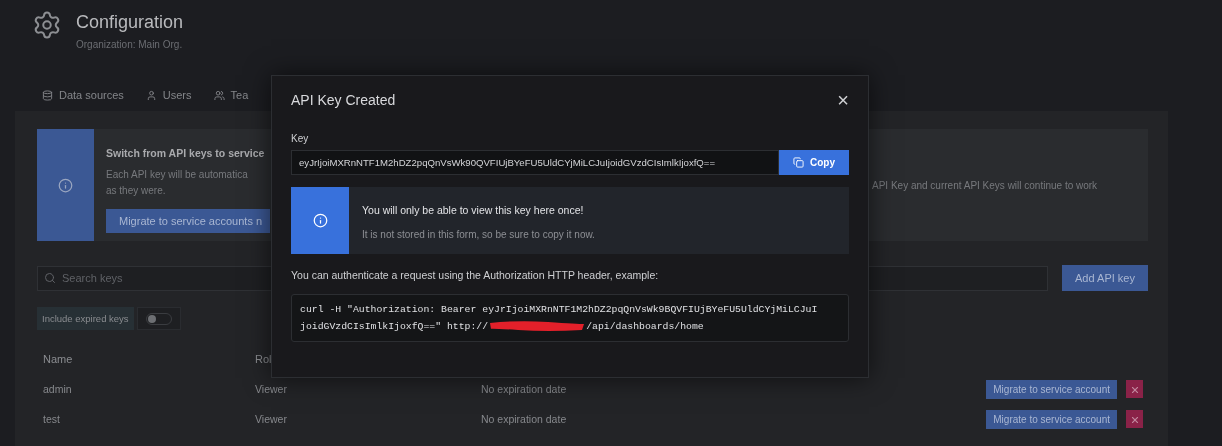 Image resolution: width=1222 pixels, height=446 pixels. Describe the element at coordinates (343, 100) in the screenshot. I see `dialog-title: API Key Created` at that location.